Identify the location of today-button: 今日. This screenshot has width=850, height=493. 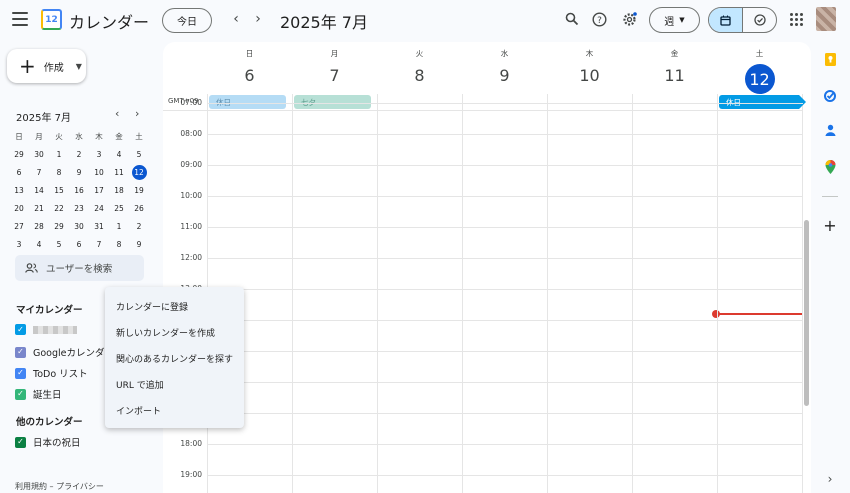
(187, 20).